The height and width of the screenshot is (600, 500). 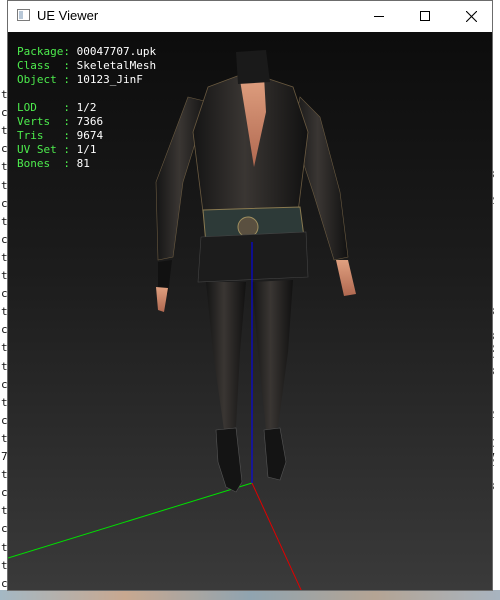 I want to click on class-label: Class :, so click(x=43, y=65).